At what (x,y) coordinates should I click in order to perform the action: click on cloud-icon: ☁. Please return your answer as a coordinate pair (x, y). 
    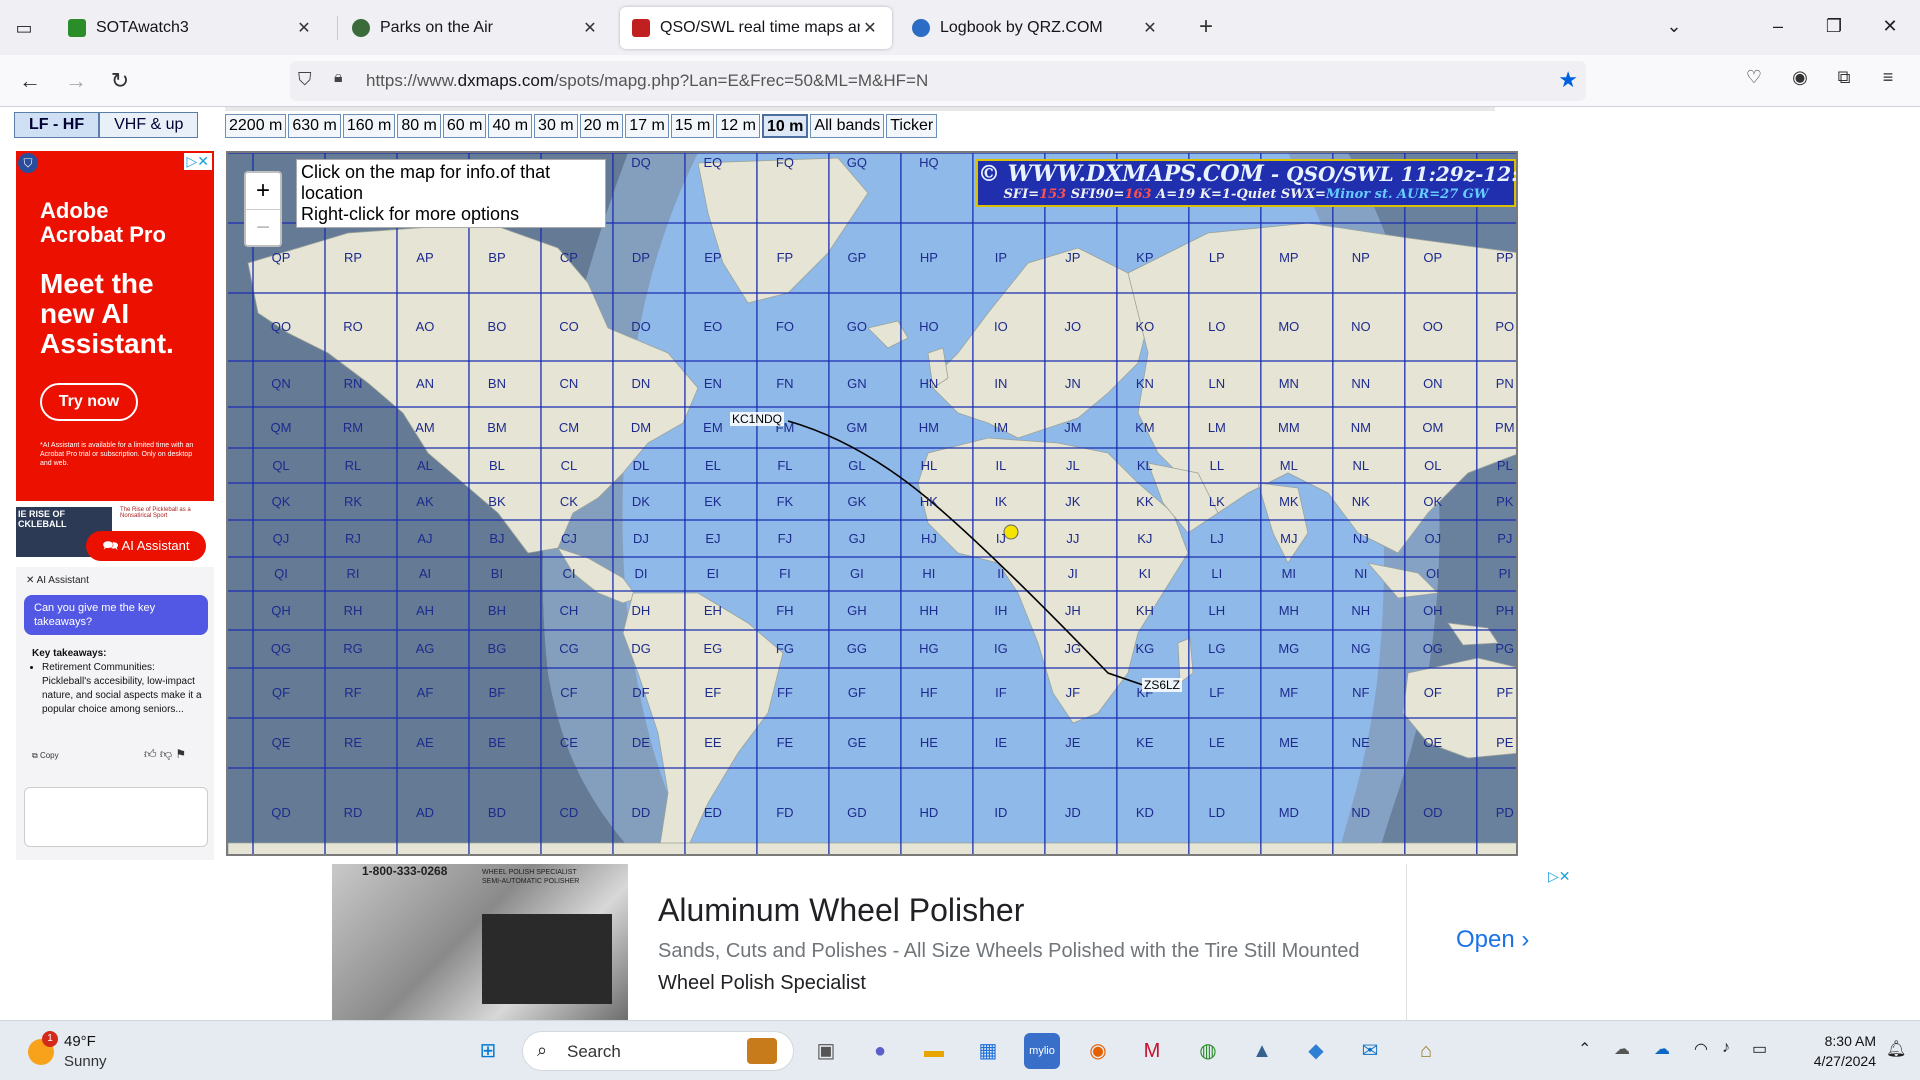
    Looking at the image, I should click on (1622, 1049).